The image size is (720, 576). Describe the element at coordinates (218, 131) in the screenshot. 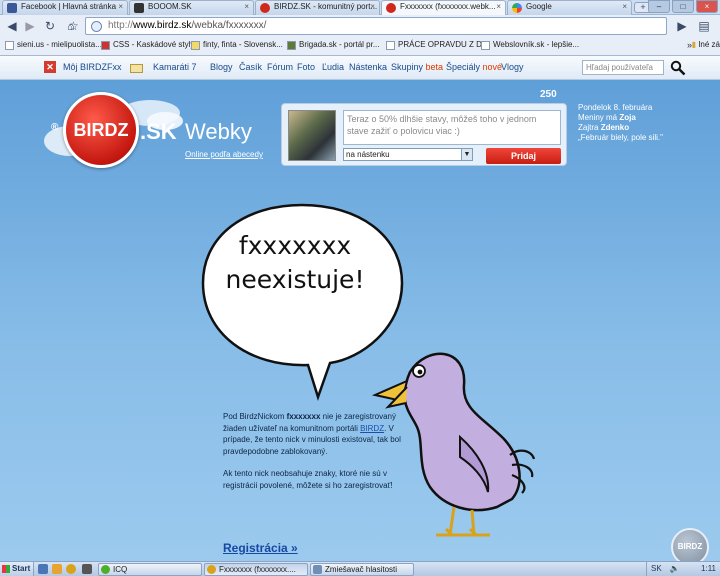

I see `page-title: Webky` at that location.